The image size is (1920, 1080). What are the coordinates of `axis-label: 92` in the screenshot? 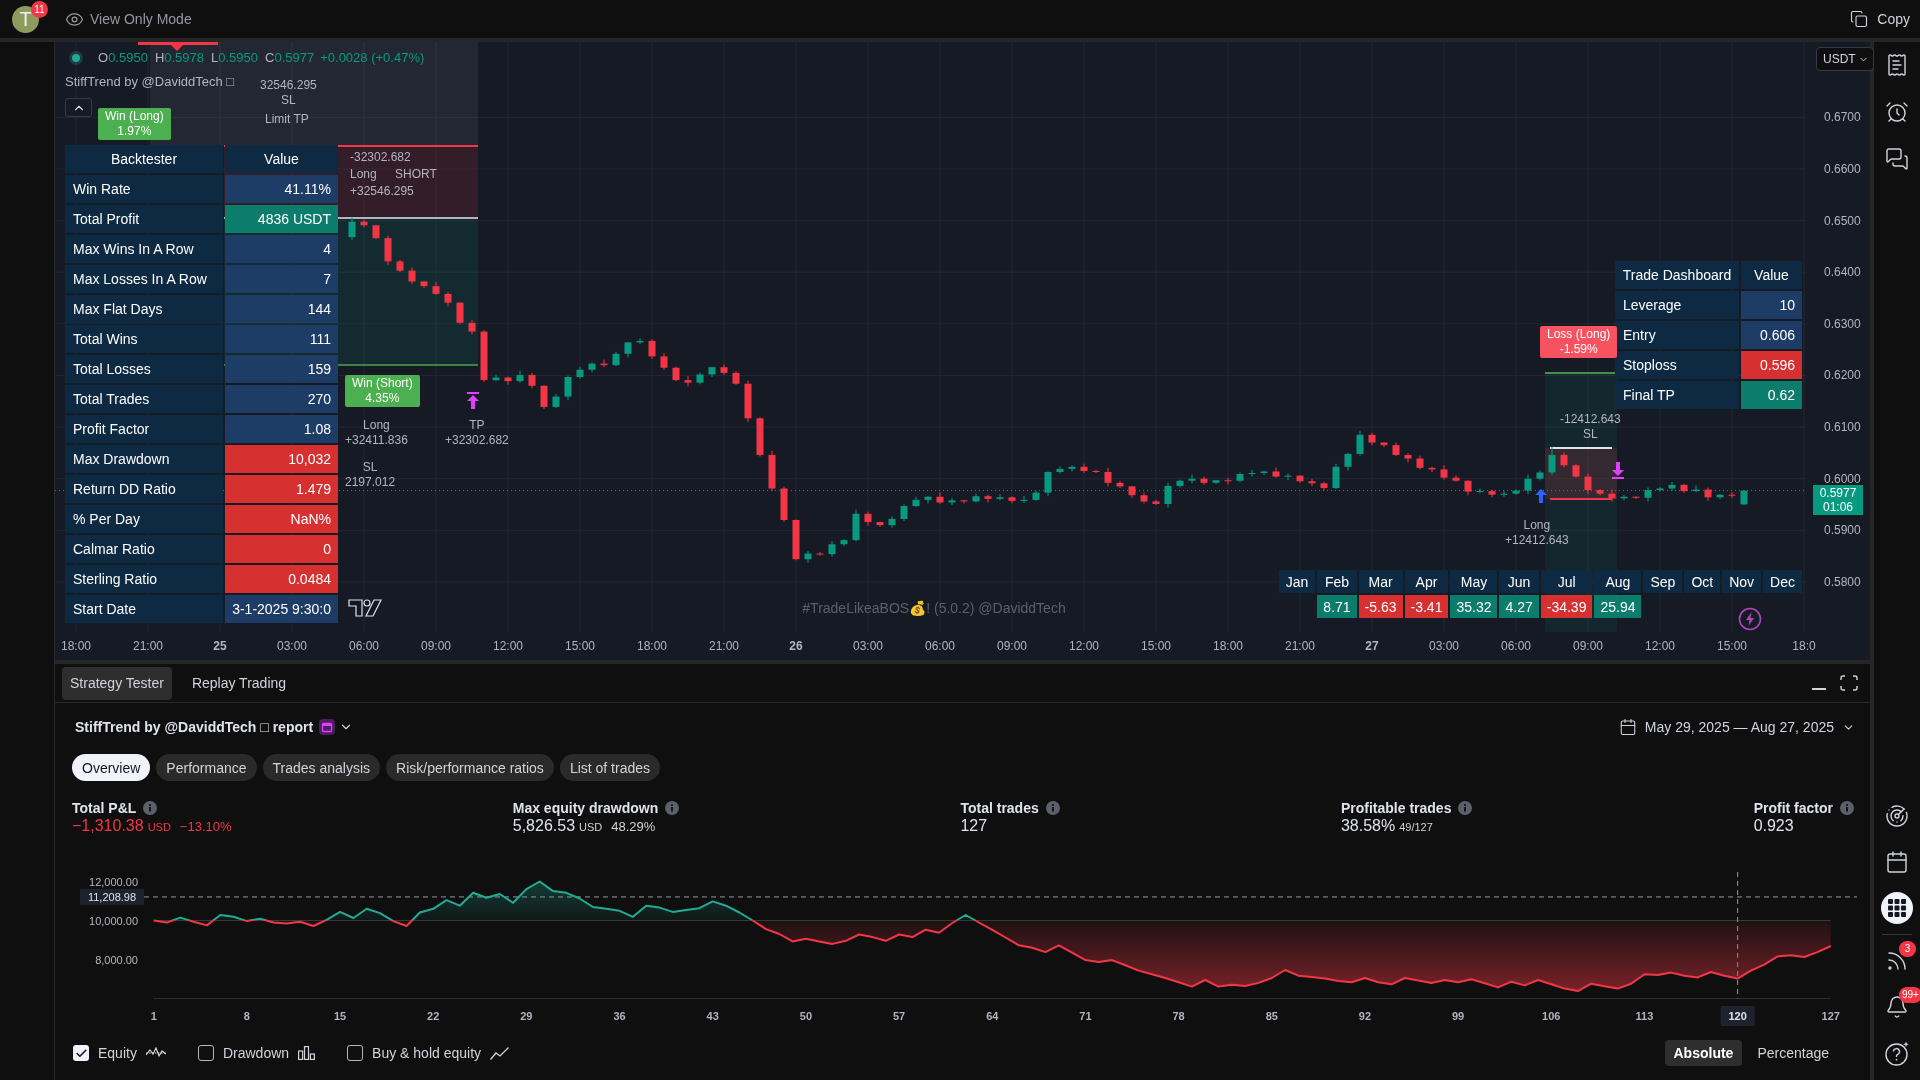 It's located at (1365, 1016).